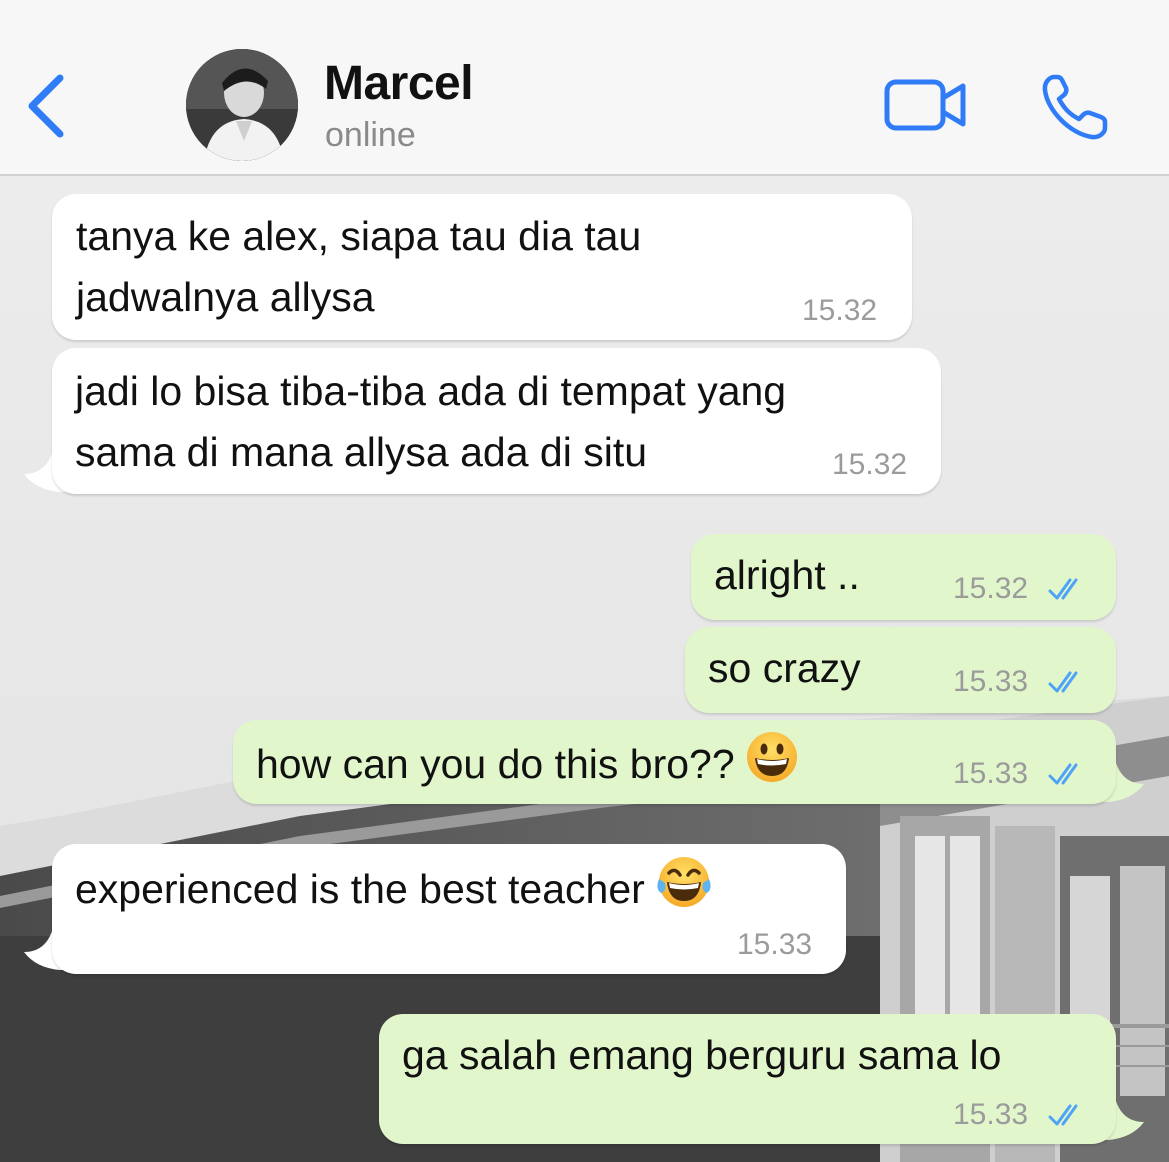 This screenshot has width=1169, height=1162. What do you see at coordinates (495, 764) in the screenshot?
I see `message-text-content: how can you do this bro??` at bounding box center [495, 764].